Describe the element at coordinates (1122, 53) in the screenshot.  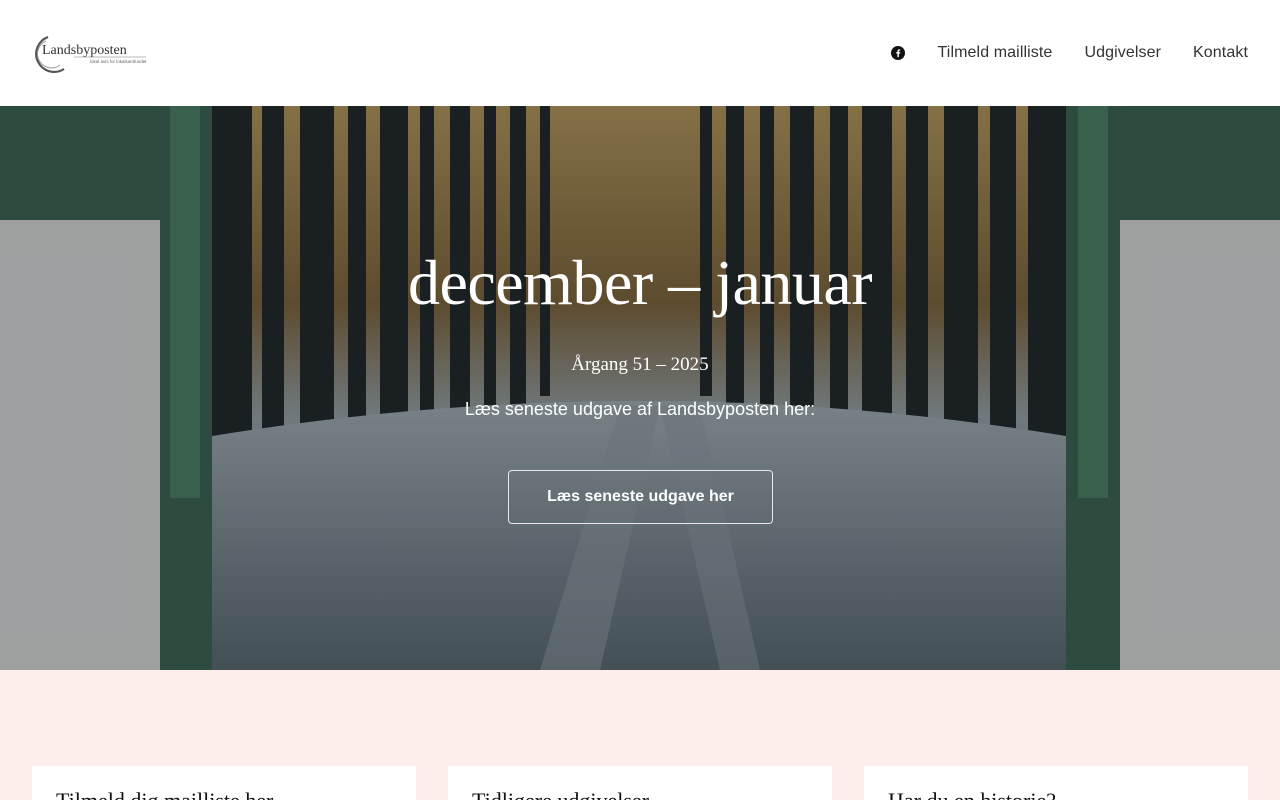
I see `nav-item-udgivelser: Udgivelser` at that location.